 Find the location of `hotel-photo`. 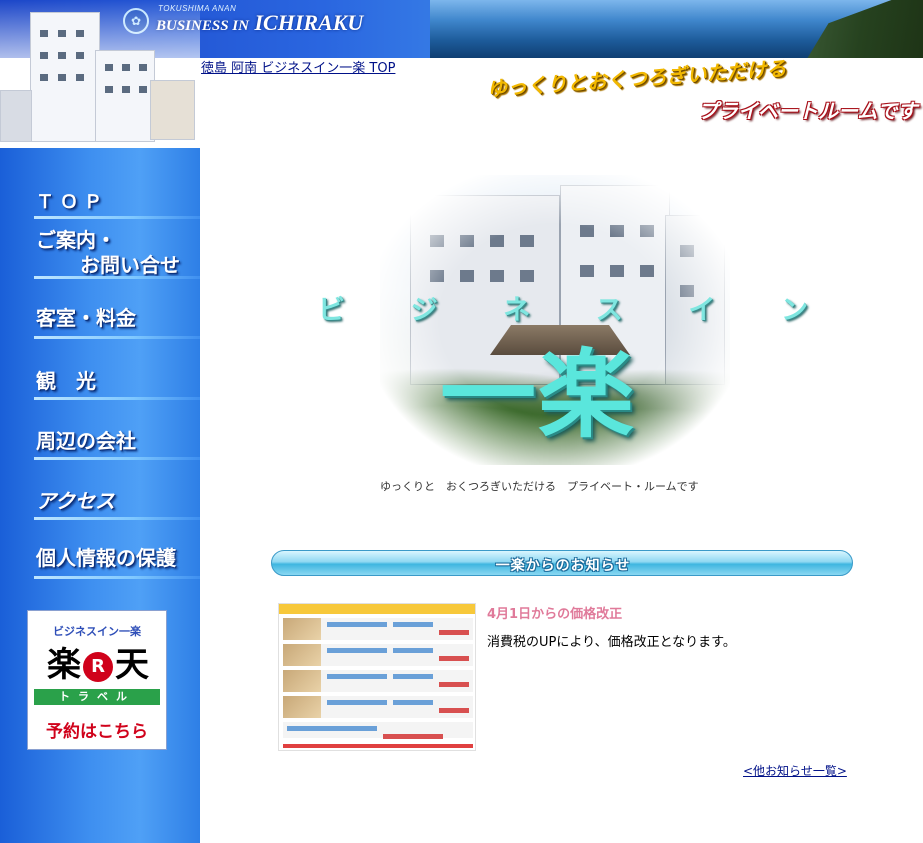

hotel-photo is located at coordinates (100, 74).